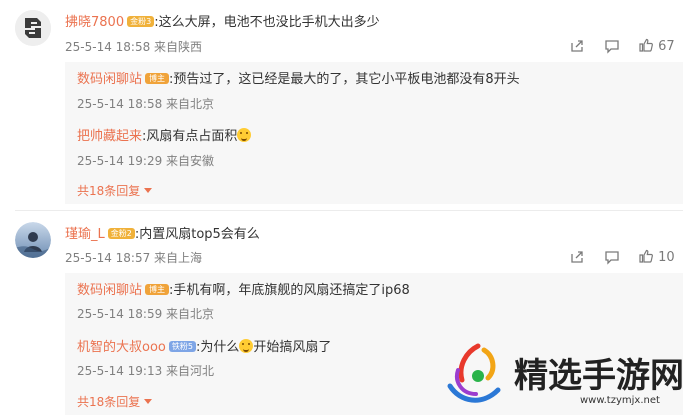 The width and height of the screenshot is (693, 415). Describe the element at coordinates (656, 256) in the screenshot. I see `like-button: 10` at that location.